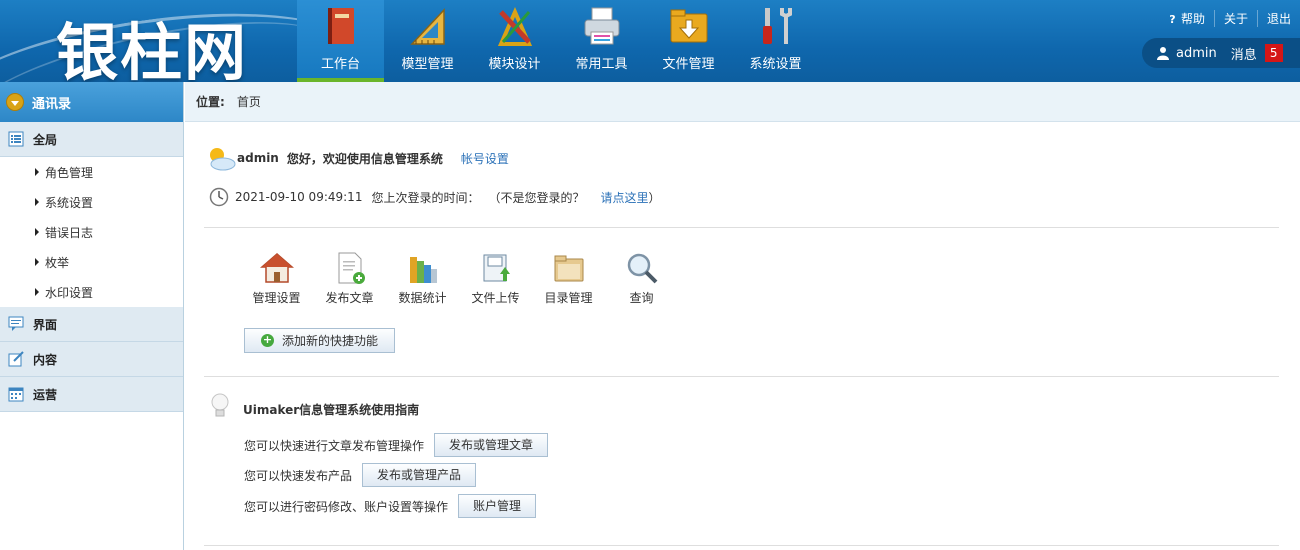 Image resolution: width=1300 pixels, height=550 pixels. What do you see at coordinates (1221, 53) in the screenshot?
I see `user-bar: admin 消息 5` at bounding box center [1221, 53].